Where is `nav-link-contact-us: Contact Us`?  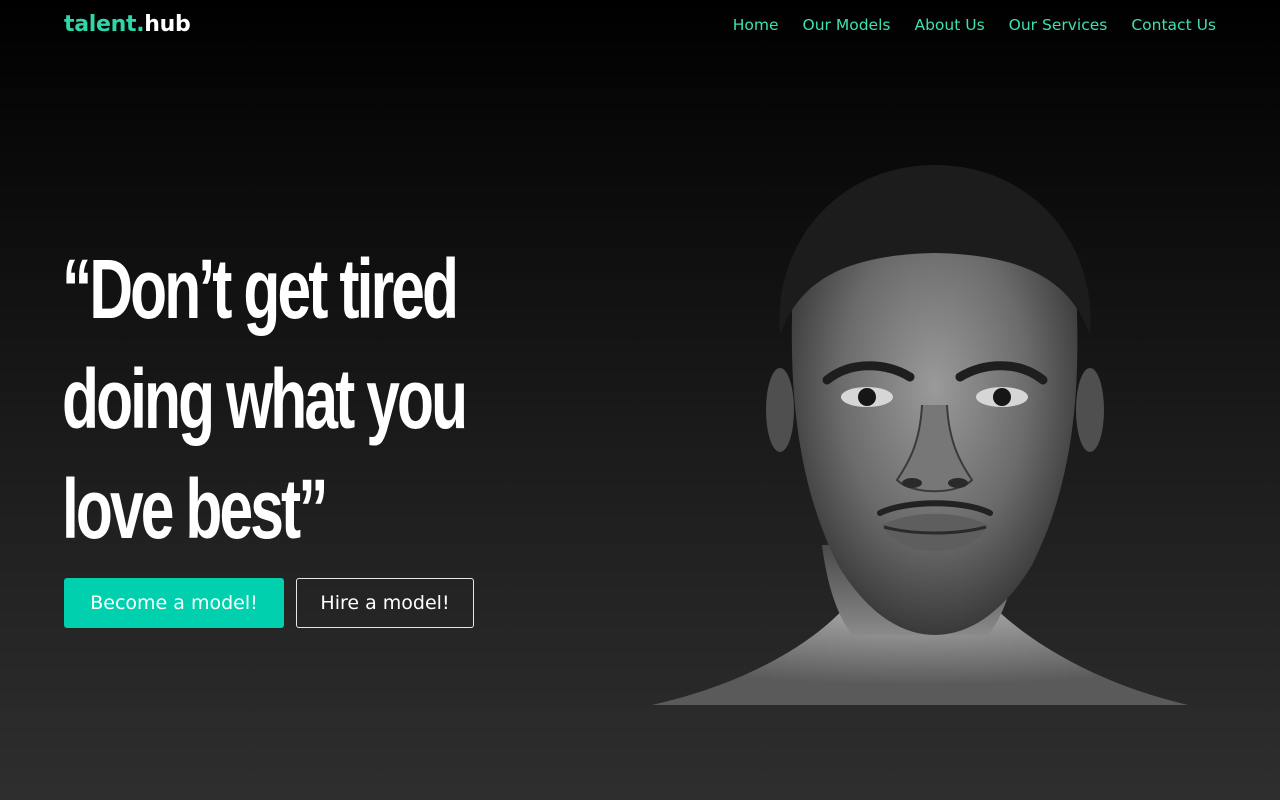 nav-link-contact-us: Contact Us is located at coordinates (1173, 25).